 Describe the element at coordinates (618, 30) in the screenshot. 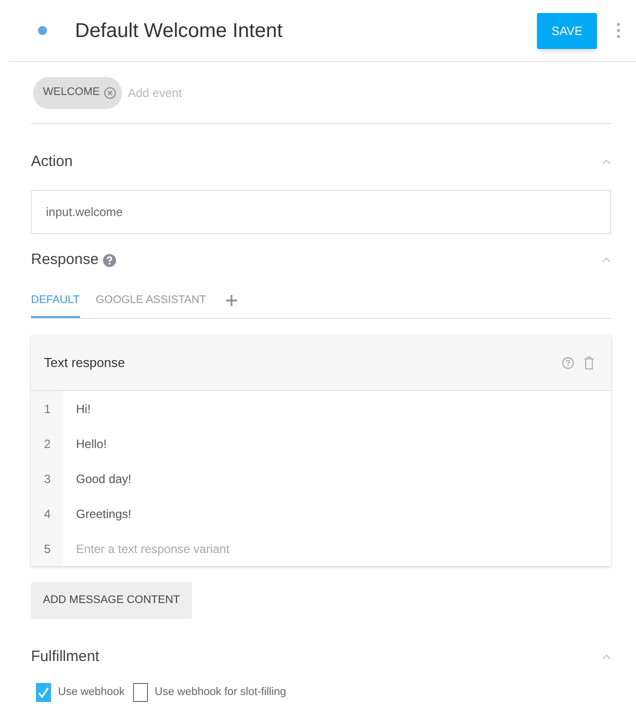

I see `more-options-icon` at that location.